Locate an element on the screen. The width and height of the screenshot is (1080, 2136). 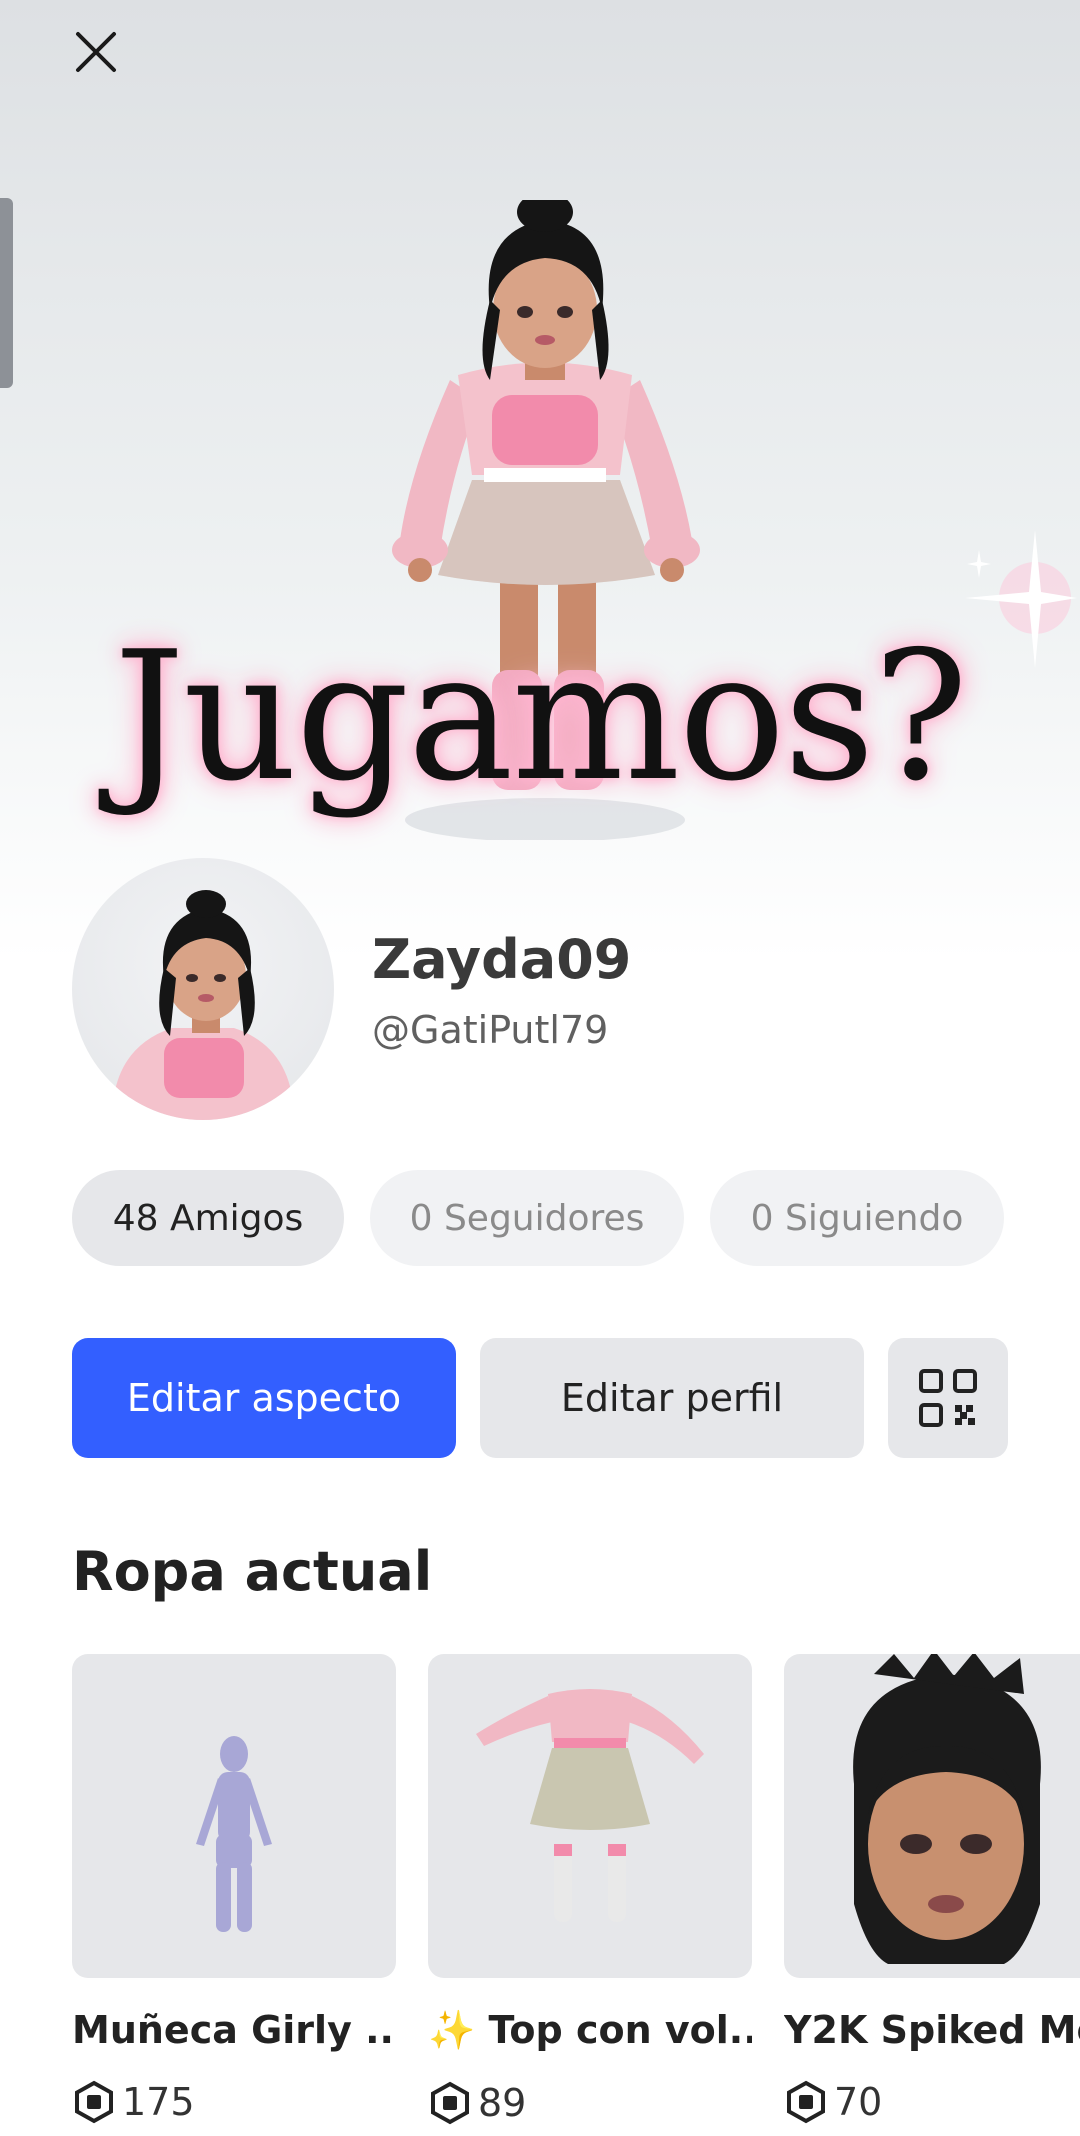
outfit-item-card: ✨ Top con vol... 89 is located at coordinates (590, 1889).